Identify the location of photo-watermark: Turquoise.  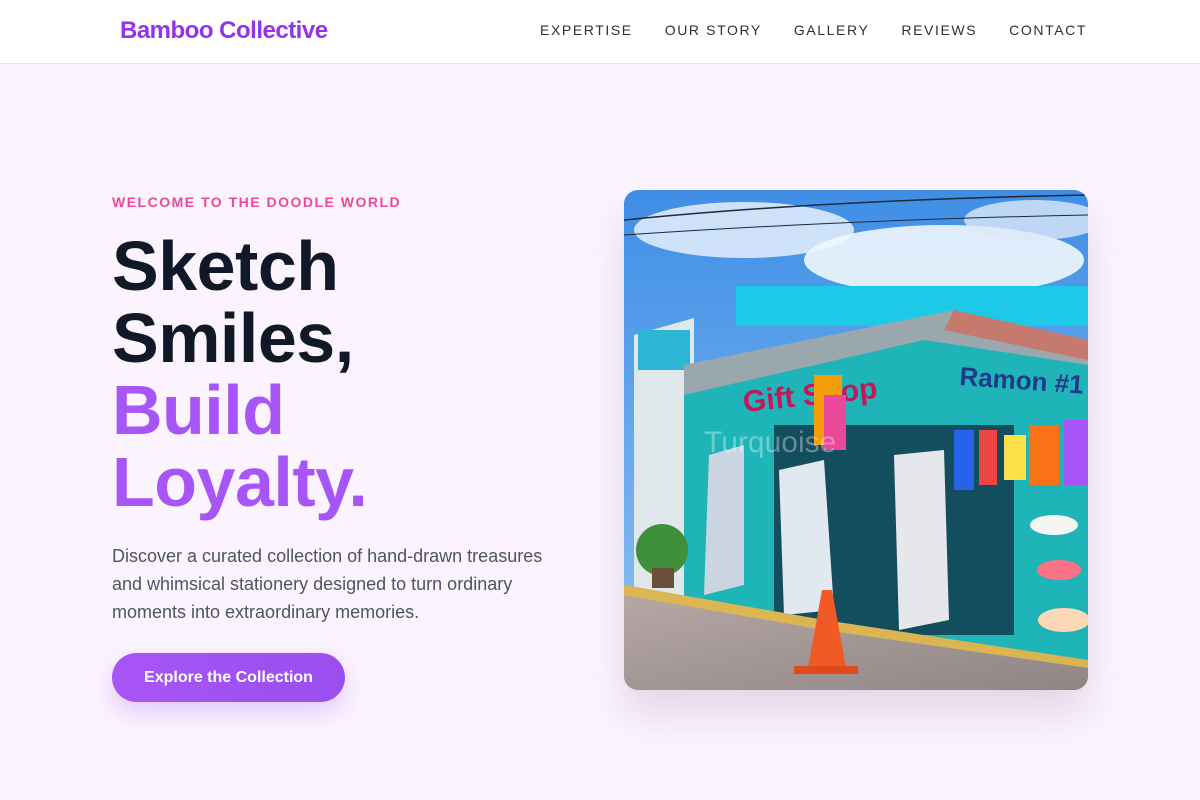
(770, 442).